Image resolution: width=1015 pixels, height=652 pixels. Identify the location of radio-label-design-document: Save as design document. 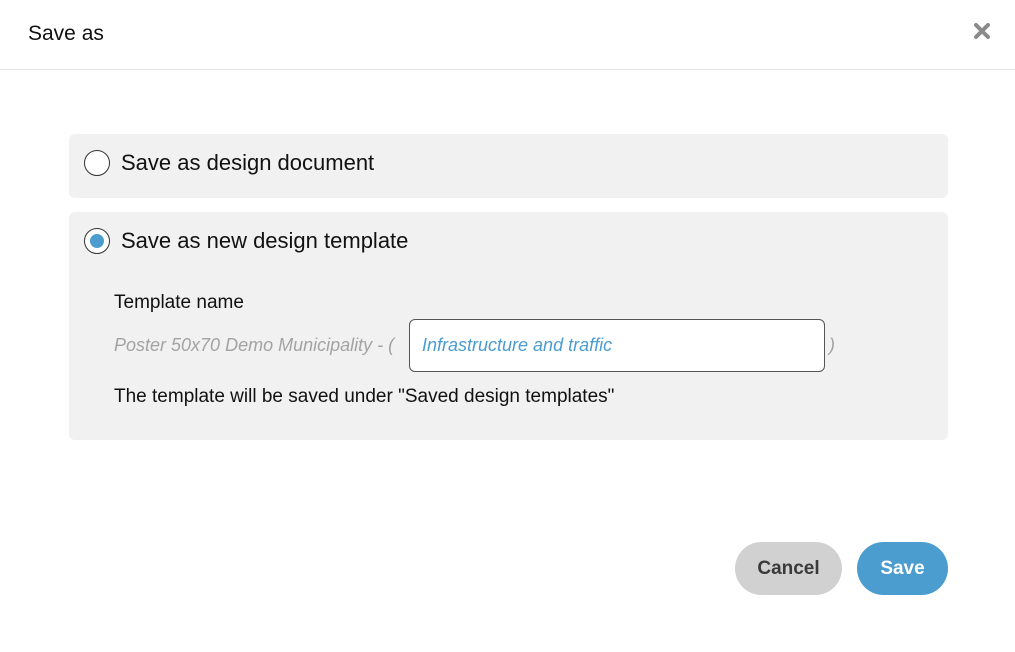
(248, 162).